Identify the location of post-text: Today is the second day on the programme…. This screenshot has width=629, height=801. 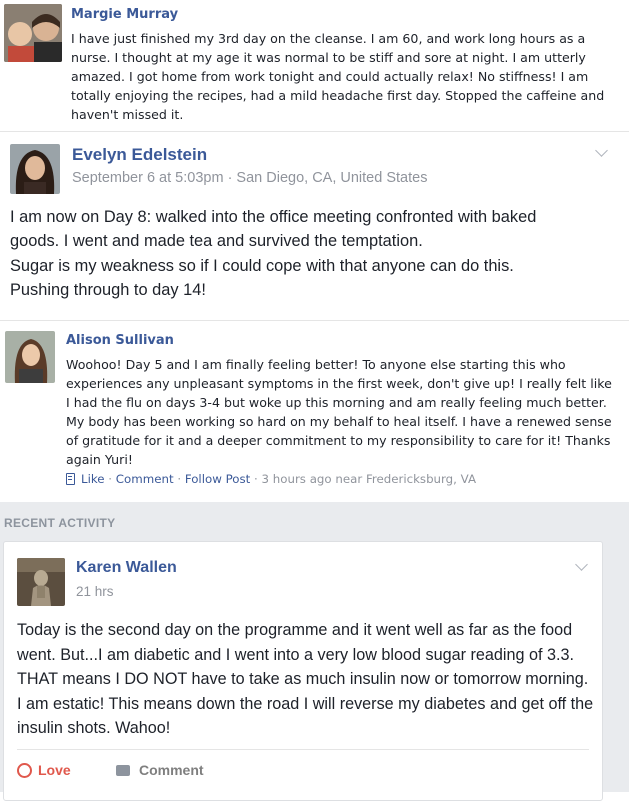
(305, 679).